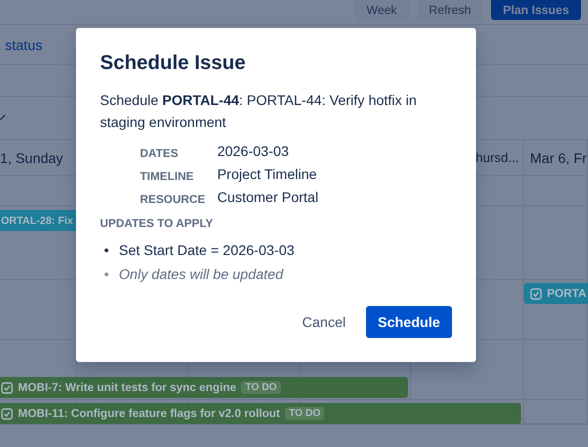 Image resolution: width=588 pixels, height=447 pixels. Describe the element at coordinates (324, 322) in the screenshot. I see `cancel-button: Cancel` at that location.